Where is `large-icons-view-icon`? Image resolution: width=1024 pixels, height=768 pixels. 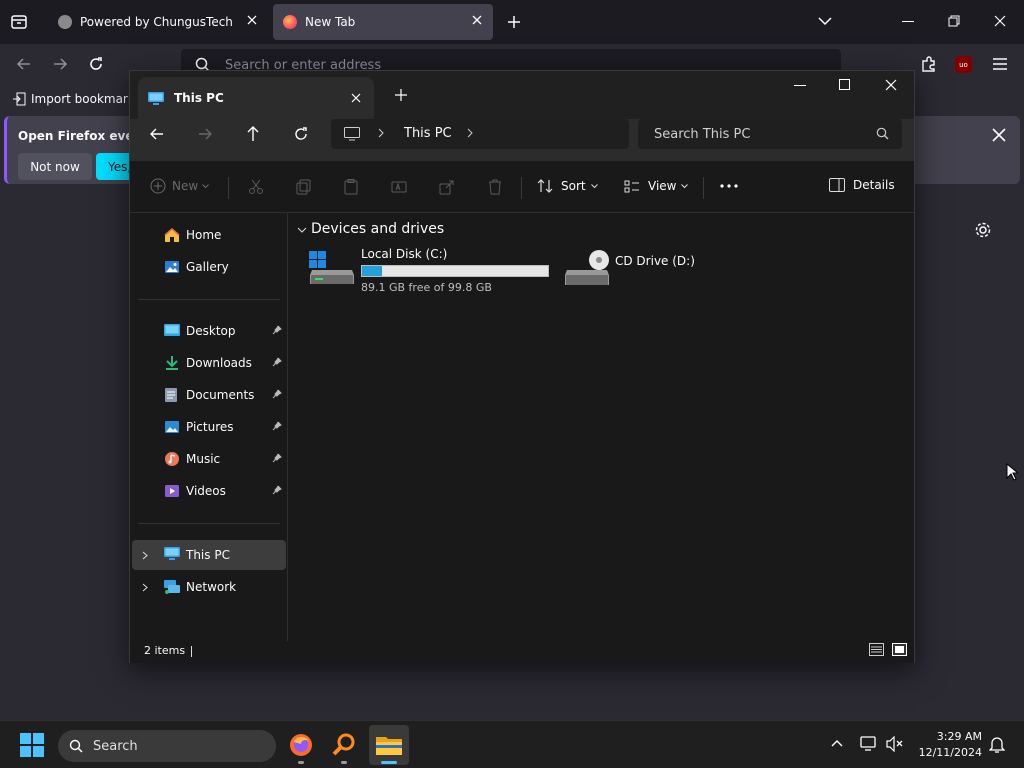
large-icons-view-icon is located at coordinates (899, 649).